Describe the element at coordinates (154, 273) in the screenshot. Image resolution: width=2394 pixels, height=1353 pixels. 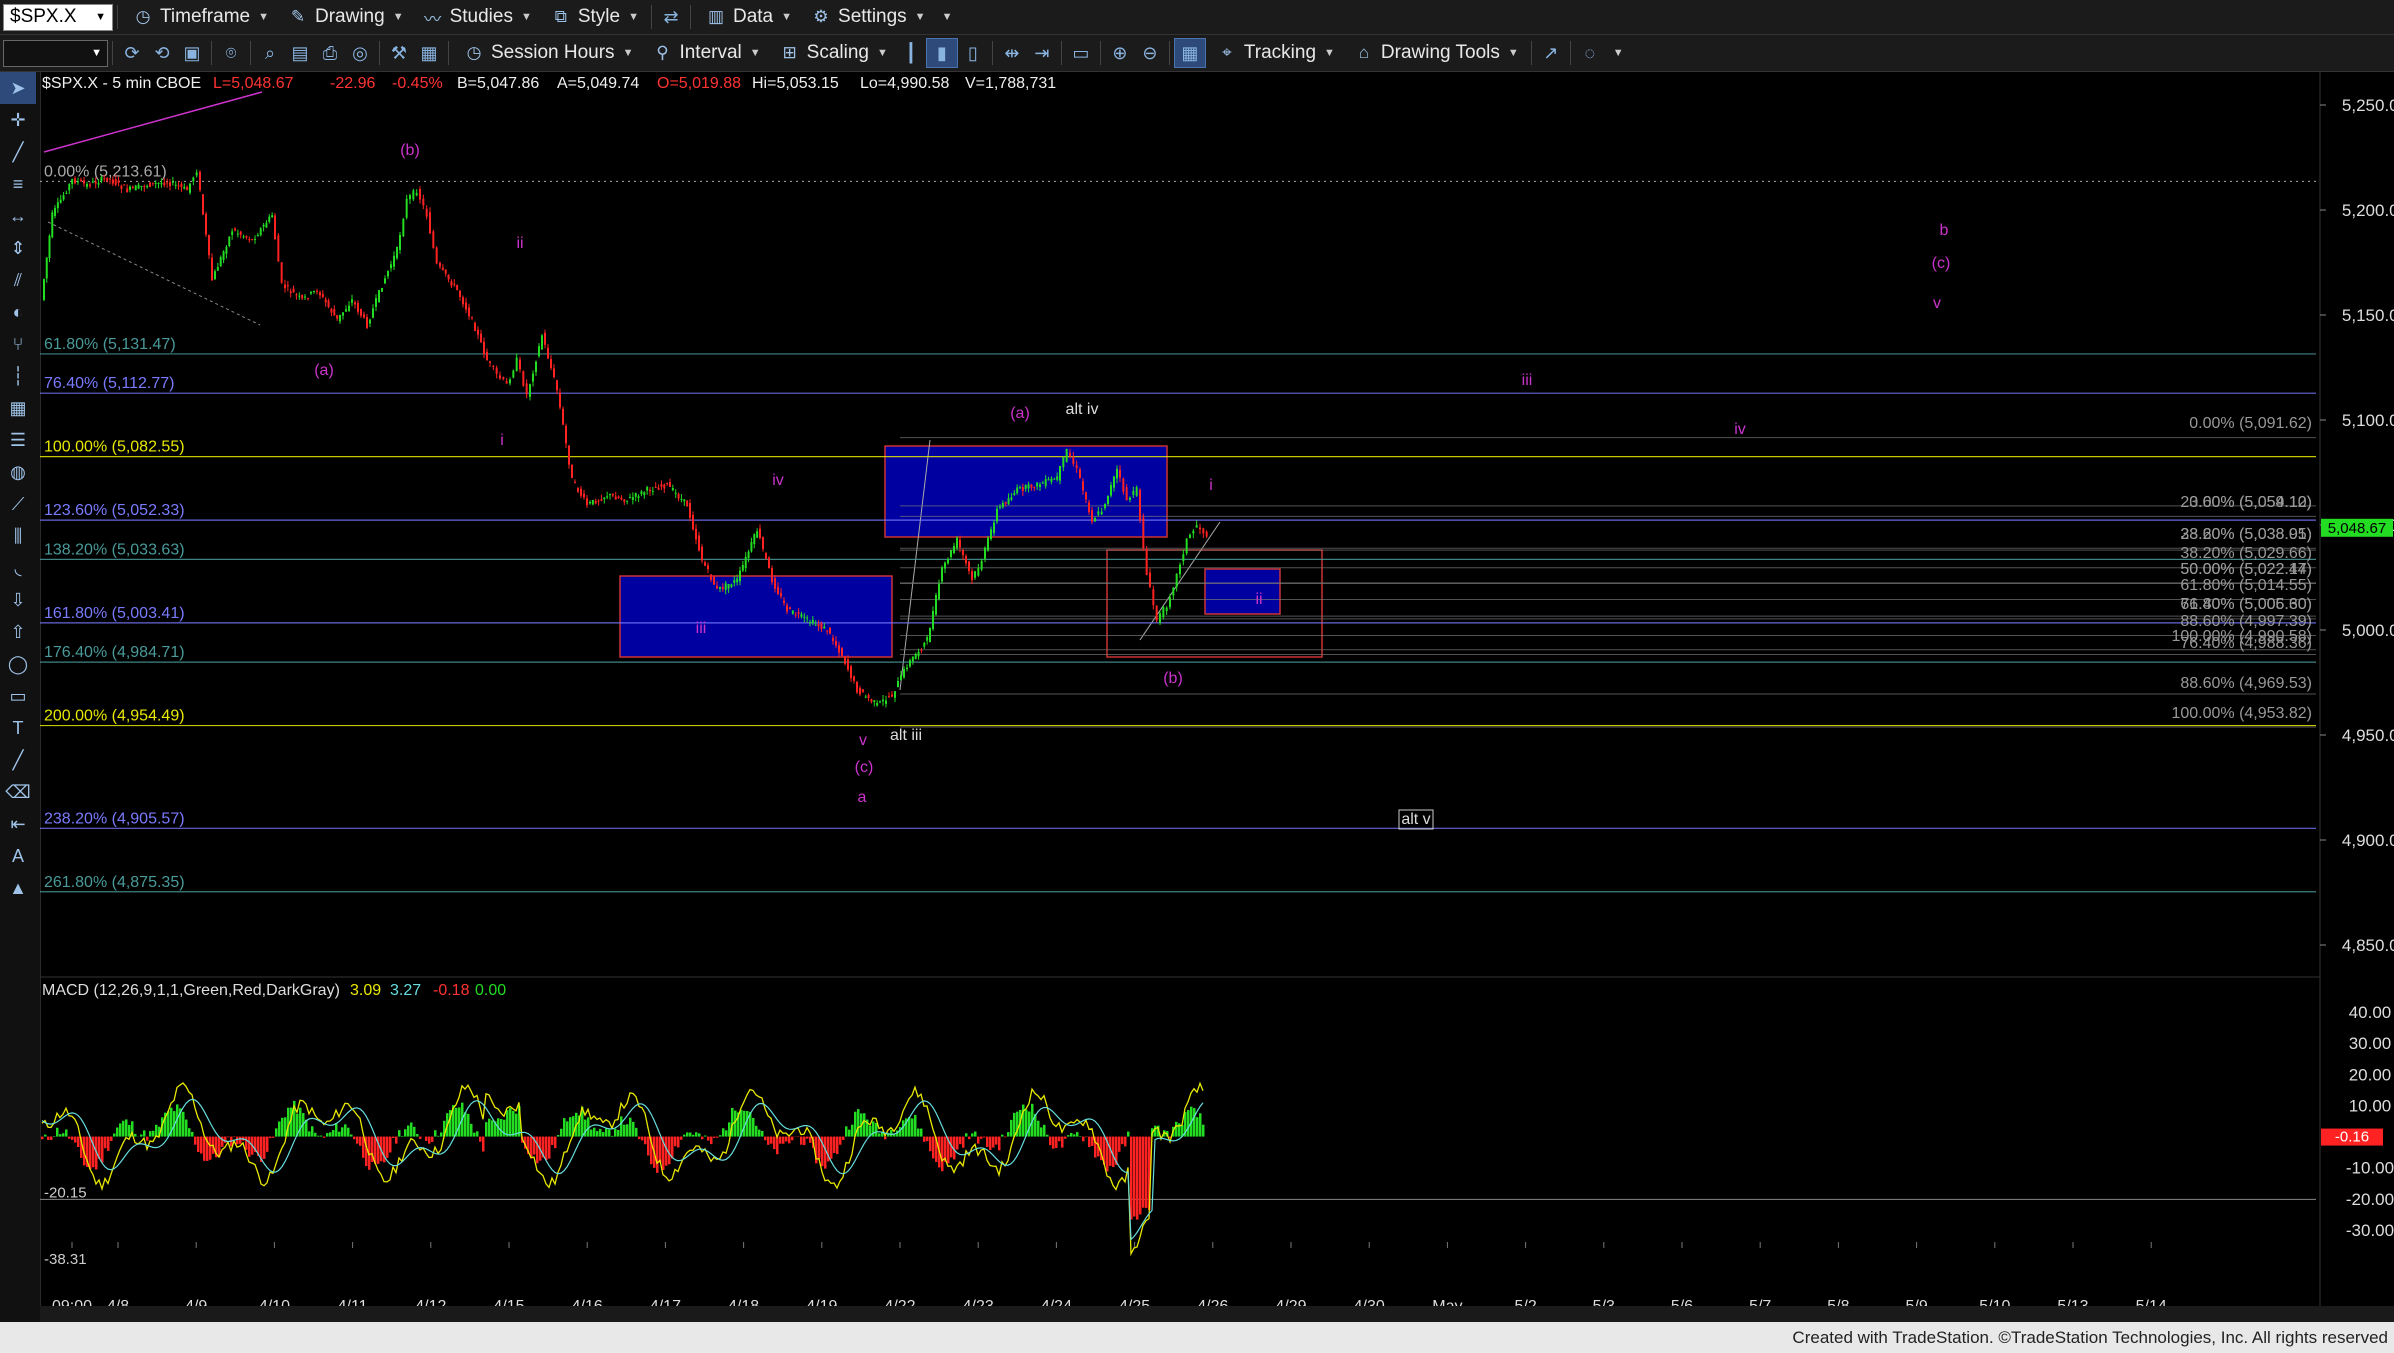
I see `trendline` at that location.